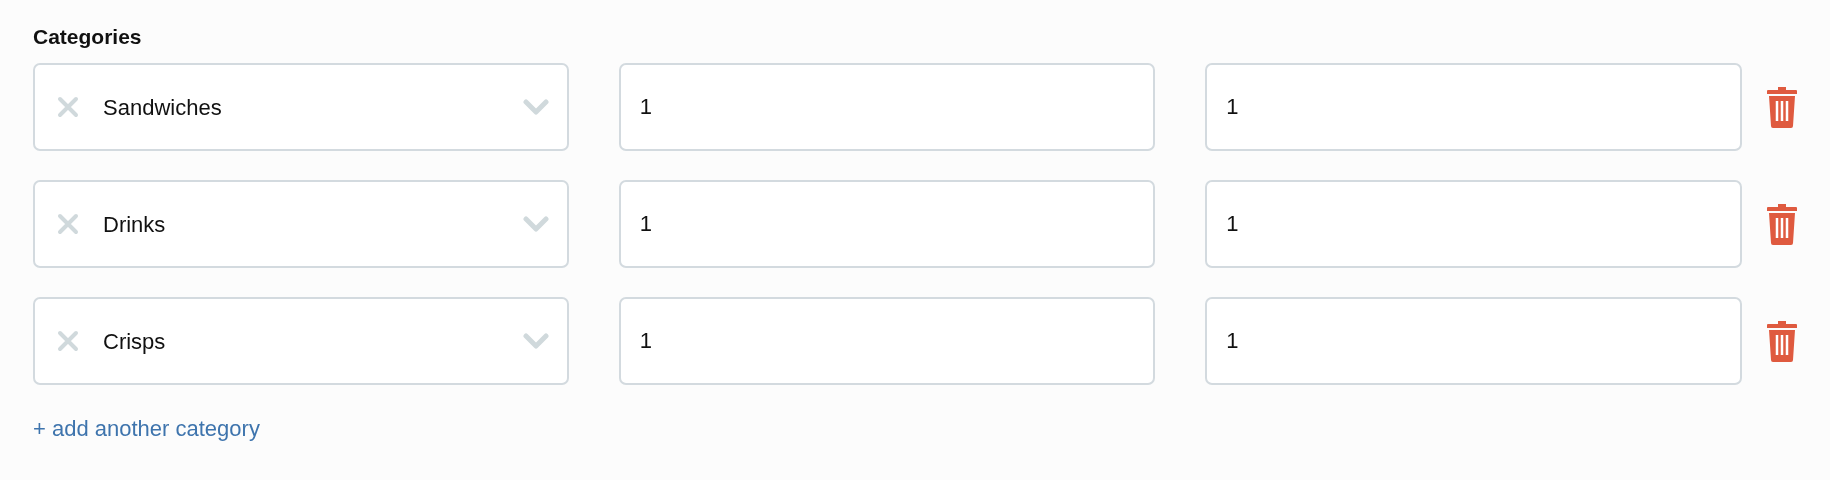  Describe the element at coordinates (301, 224) in the screenshot. I see `category-select: Drinks` at that location.